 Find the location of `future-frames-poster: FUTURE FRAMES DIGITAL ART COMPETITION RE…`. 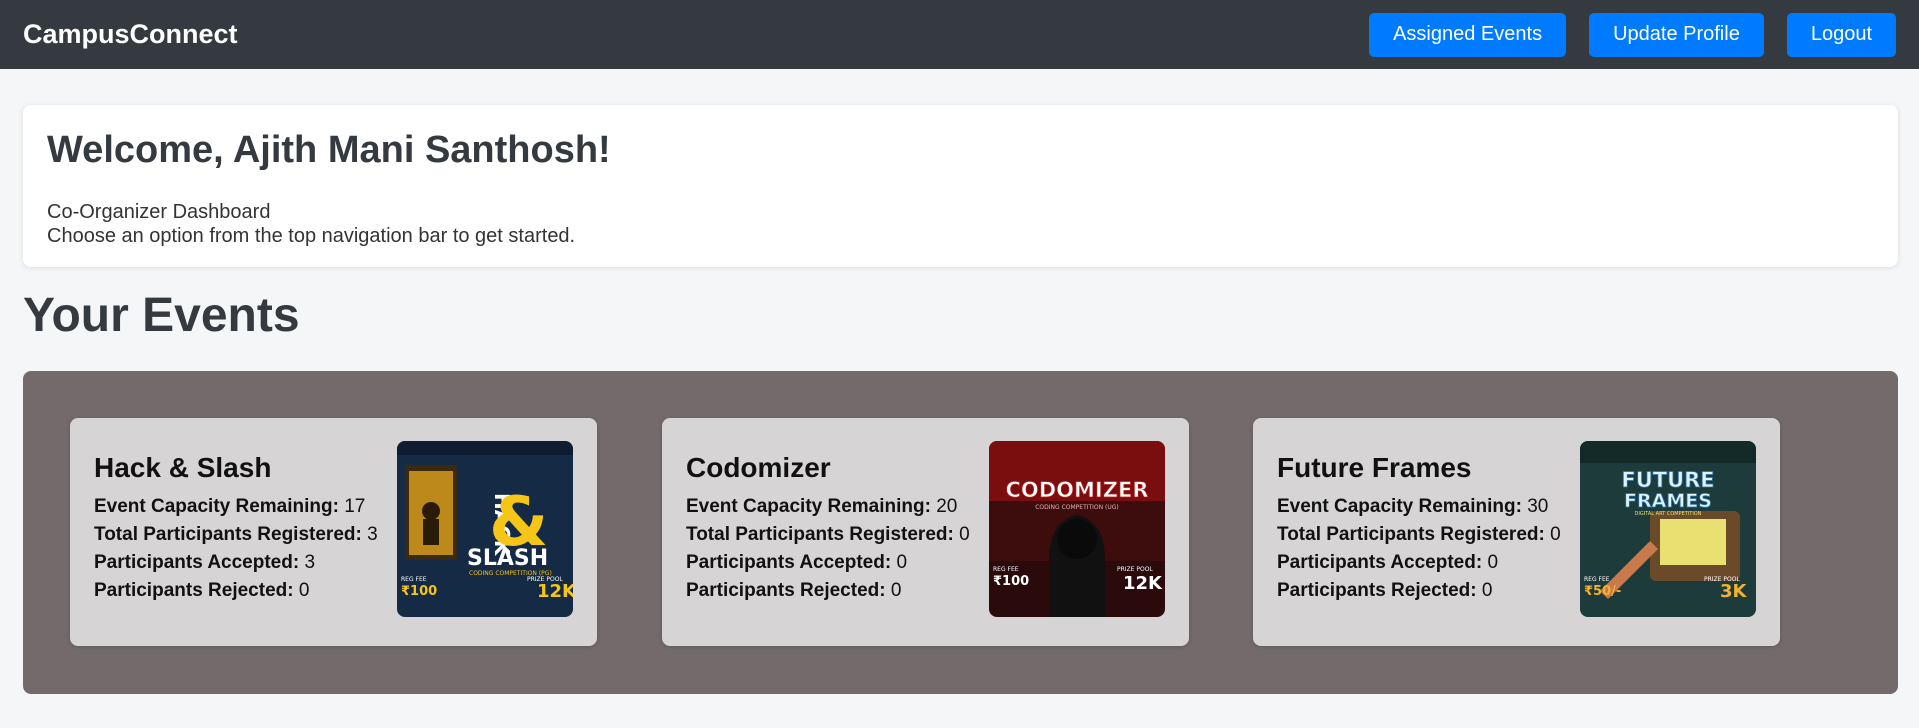

future-frames-poster: FUTURE FRAMES DIGITAL ART COMPETITION RE… is located at coordinates (1668, 529).